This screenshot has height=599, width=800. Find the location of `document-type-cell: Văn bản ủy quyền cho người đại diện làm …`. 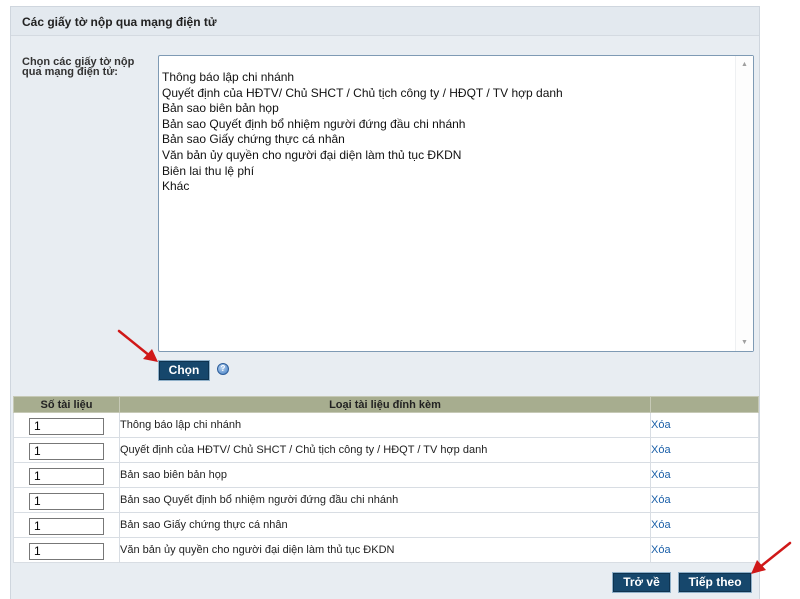

document-type-cell: Văn bản ủy quyền cho người đại diện làm … is located at coordinates (385, 550).